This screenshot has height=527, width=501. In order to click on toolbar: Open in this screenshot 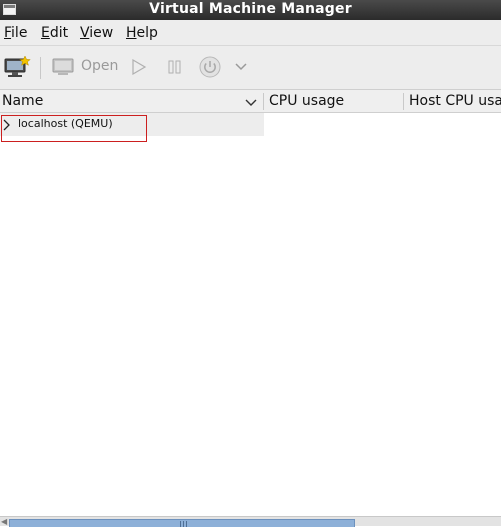, I will do `click(250, 68)`.